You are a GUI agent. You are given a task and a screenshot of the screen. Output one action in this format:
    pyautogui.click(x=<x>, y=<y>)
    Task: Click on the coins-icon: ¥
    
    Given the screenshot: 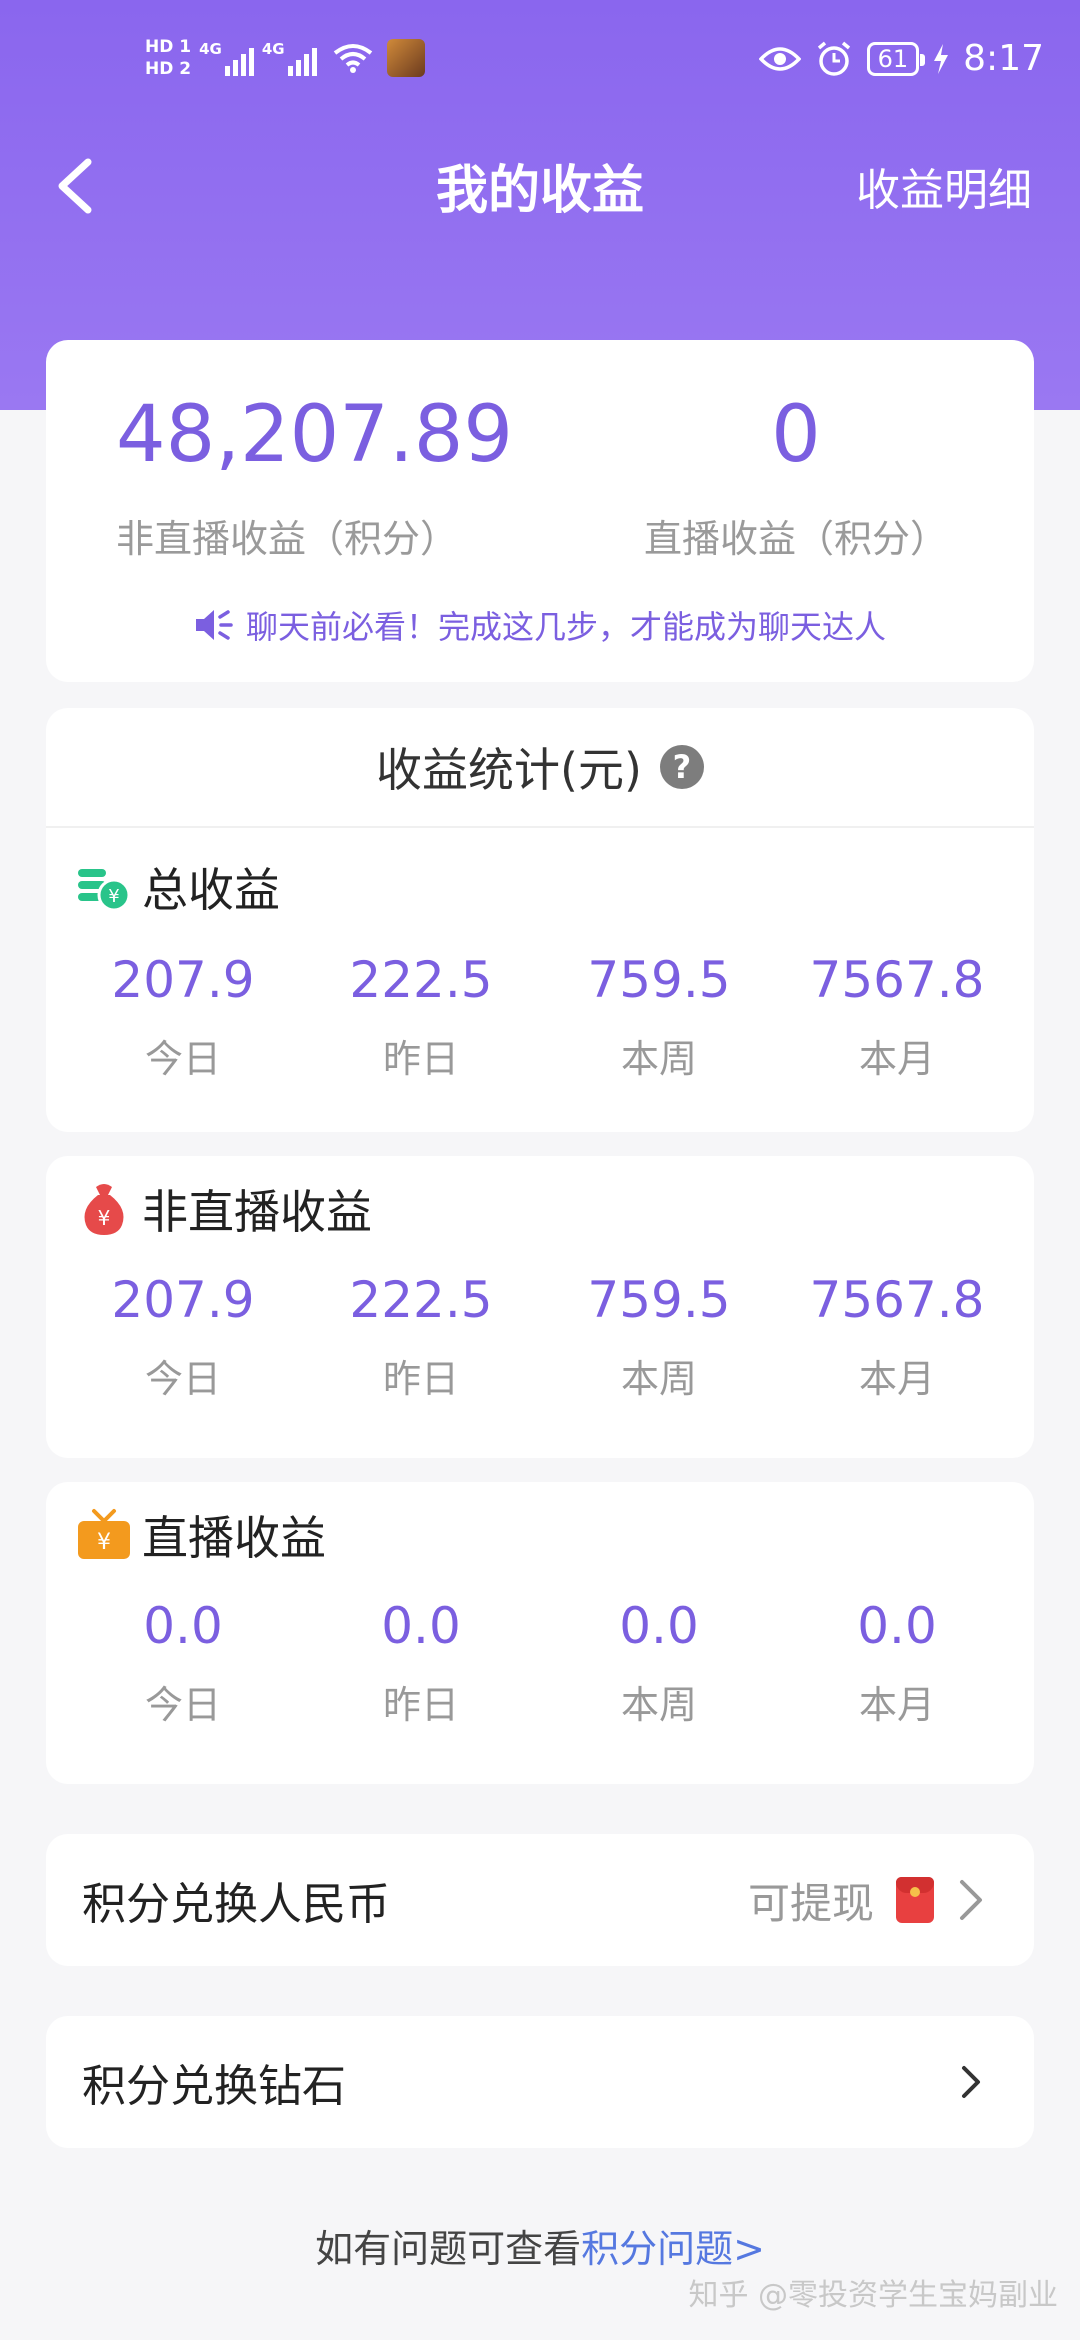 What is the action you would take?
    pyautogui.click(x=104, y=890)
    